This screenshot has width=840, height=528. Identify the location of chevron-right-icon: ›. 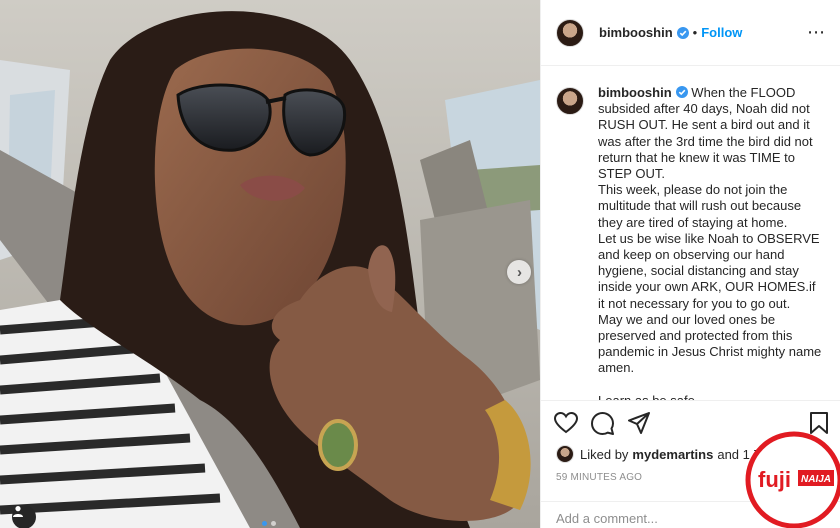
(519, 272).